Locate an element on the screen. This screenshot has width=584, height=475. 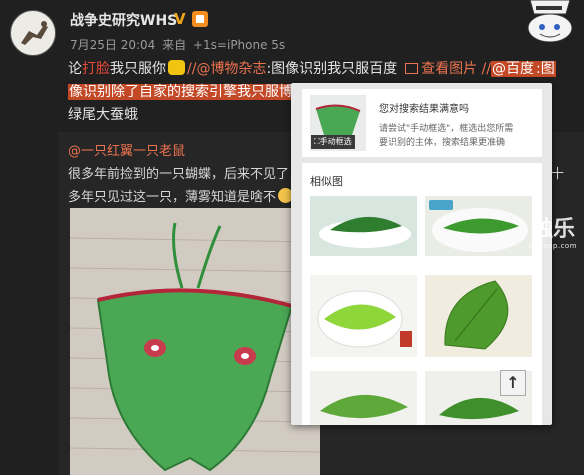
post-meta: 7月25日 20:04 来自 +1s=iPhone 5s is located at coordinates (179, 44).